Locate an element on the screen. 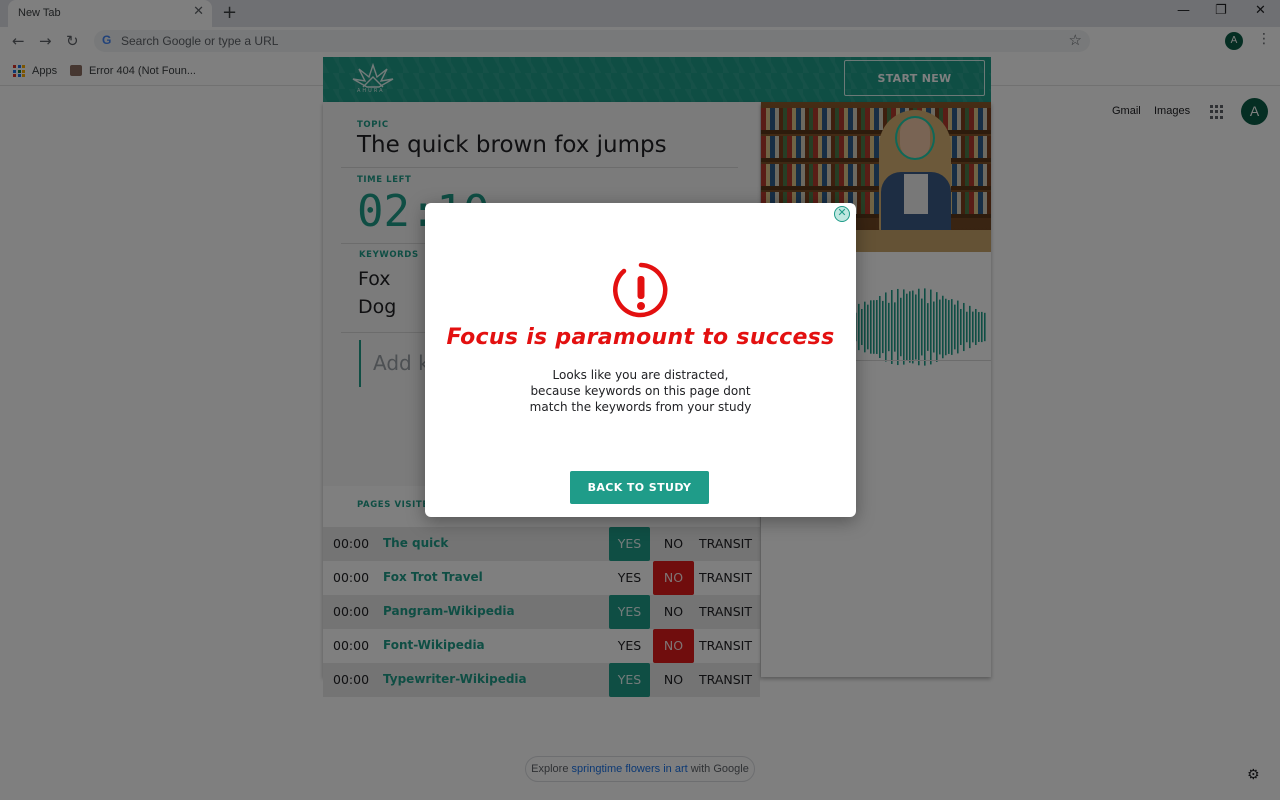 The width and height of the screenshot is (1280, 800). dialog-close-icon: ✕ is located at coordinates (842, 214).